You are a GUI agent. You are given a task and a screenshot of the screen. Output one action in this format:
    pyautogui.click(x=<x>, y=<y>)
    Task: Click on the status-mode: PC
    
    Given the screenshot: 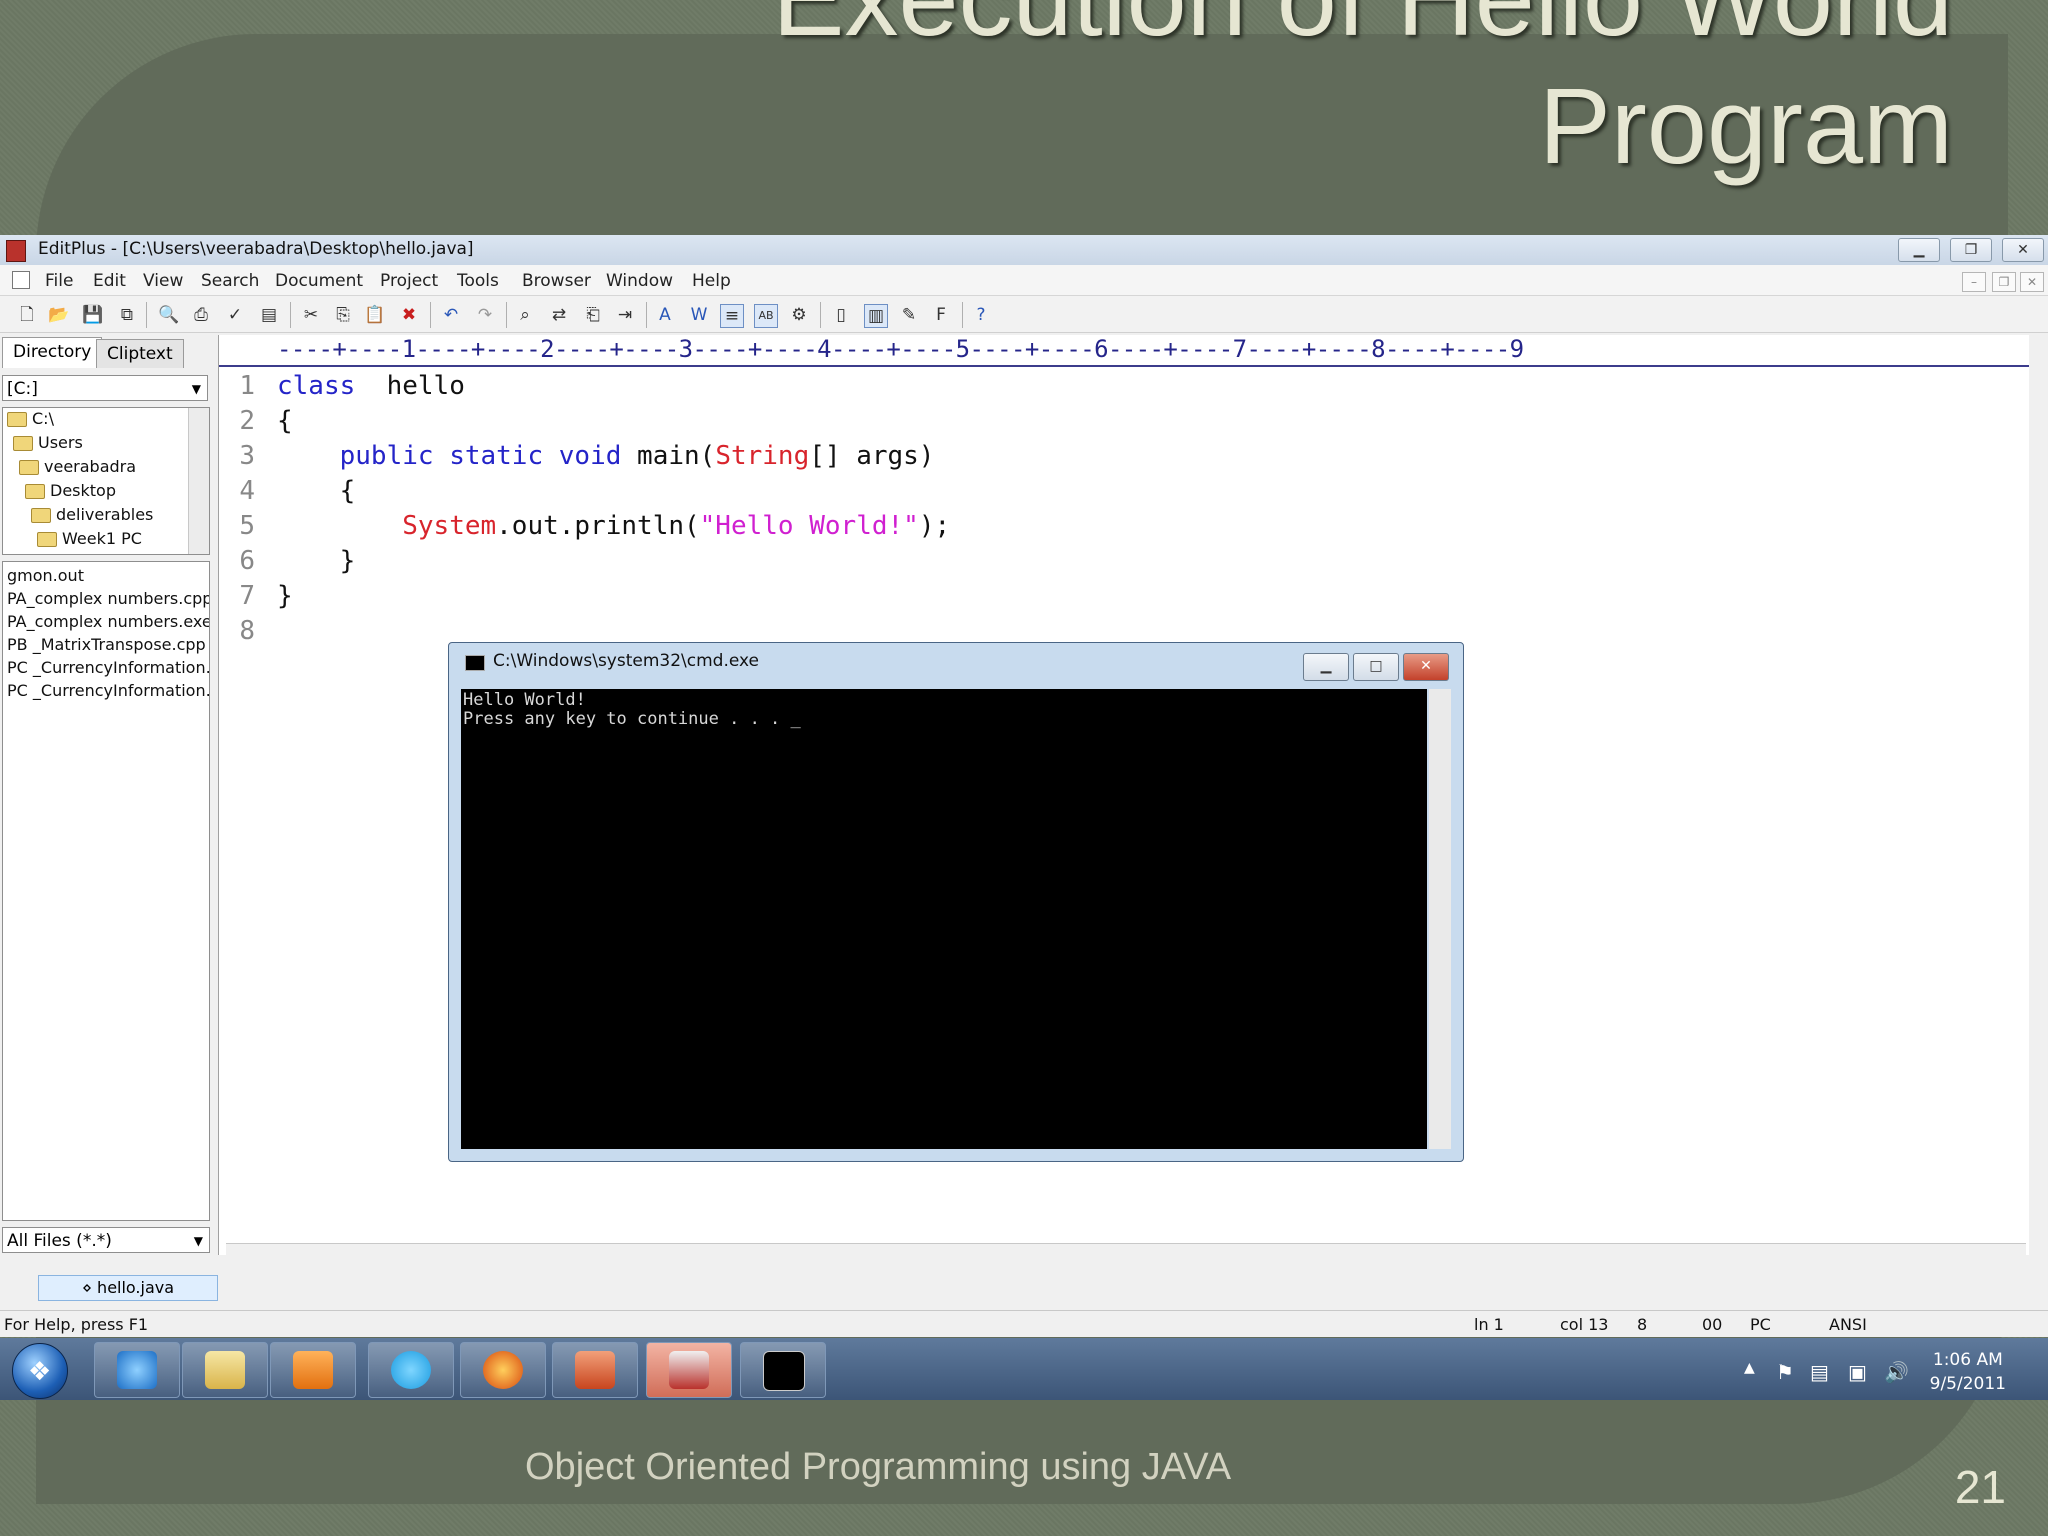 What is the action you would take?
    pyautogui.click(x=1760, y=1324)
    